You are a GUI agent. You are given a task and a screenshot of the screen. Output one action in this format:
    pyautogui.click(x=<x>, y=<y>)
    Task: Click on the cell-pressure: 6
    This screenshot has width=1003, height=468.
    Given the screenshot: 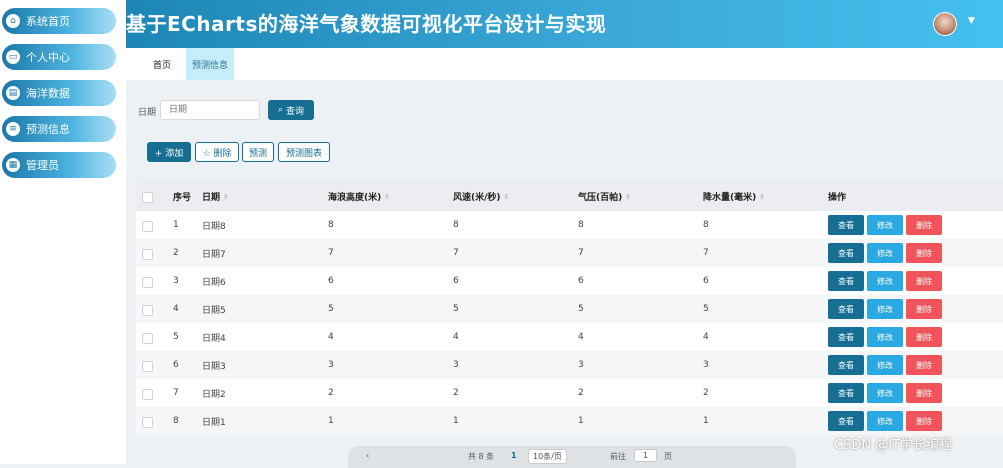 What is the action you would take?
    pyautogui.click(x=581, y=281)
    